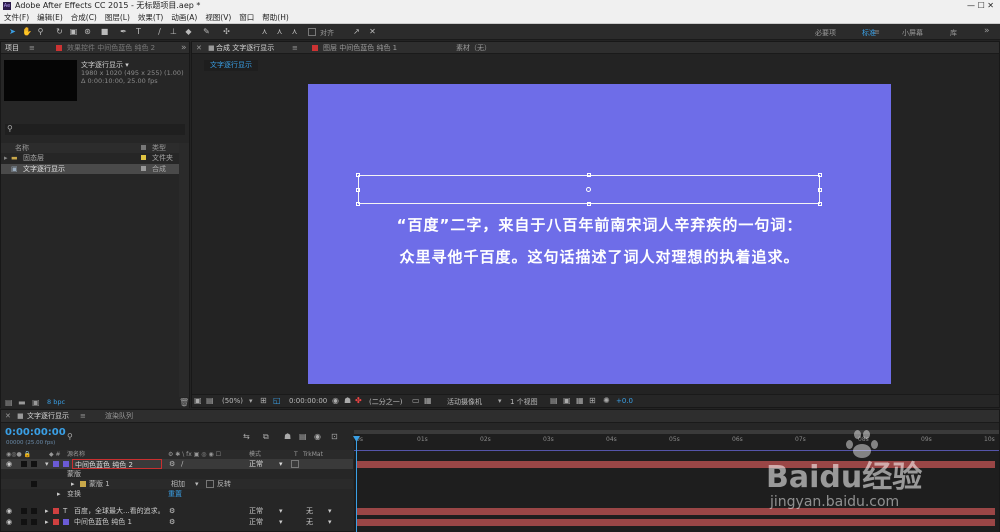 Image resolution: width=1000 pixels, height=532 pixels. I want to click on project-overflow: », so click(184, 48).